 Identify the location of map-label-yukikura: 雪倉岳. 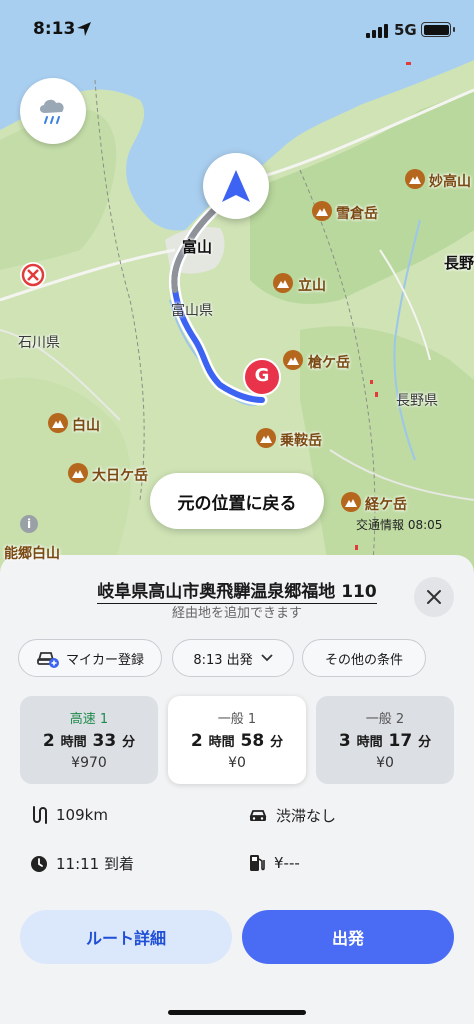
(357, 214).